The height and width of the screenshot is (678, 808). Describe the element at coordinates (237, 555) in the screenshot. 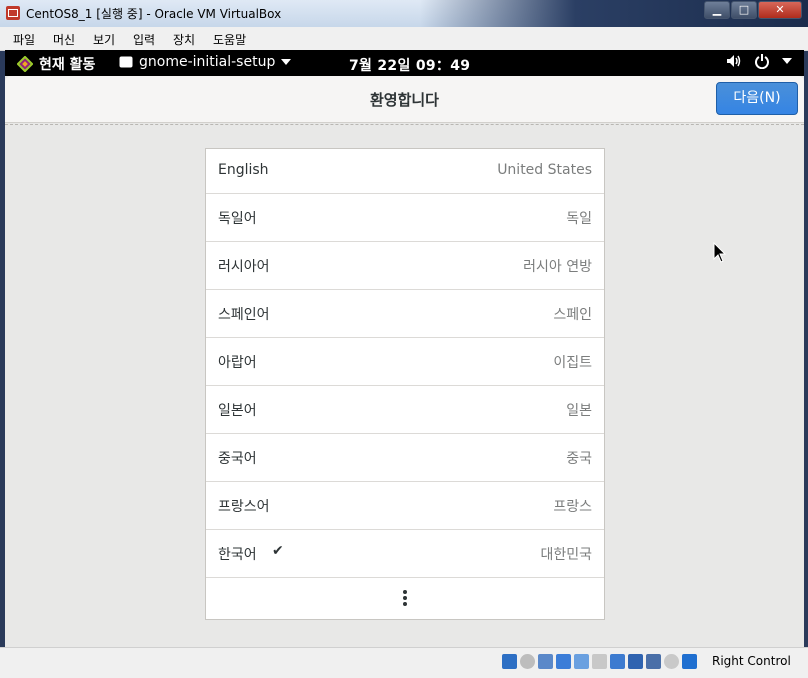

I see `language-name: 한국어` at that location.